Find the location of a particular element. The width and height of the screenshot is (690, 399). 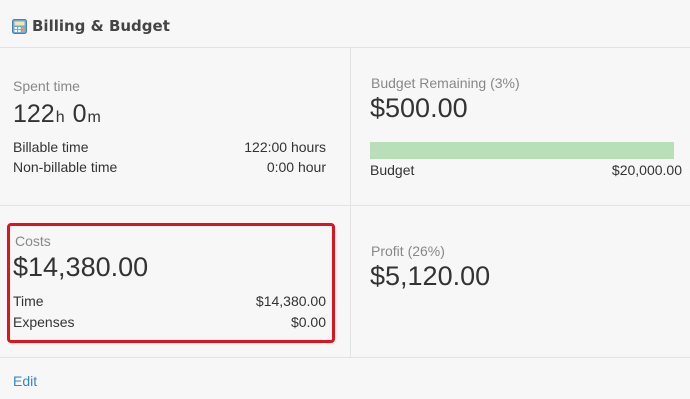

calculator-icon is located at coordinates (19, 26).